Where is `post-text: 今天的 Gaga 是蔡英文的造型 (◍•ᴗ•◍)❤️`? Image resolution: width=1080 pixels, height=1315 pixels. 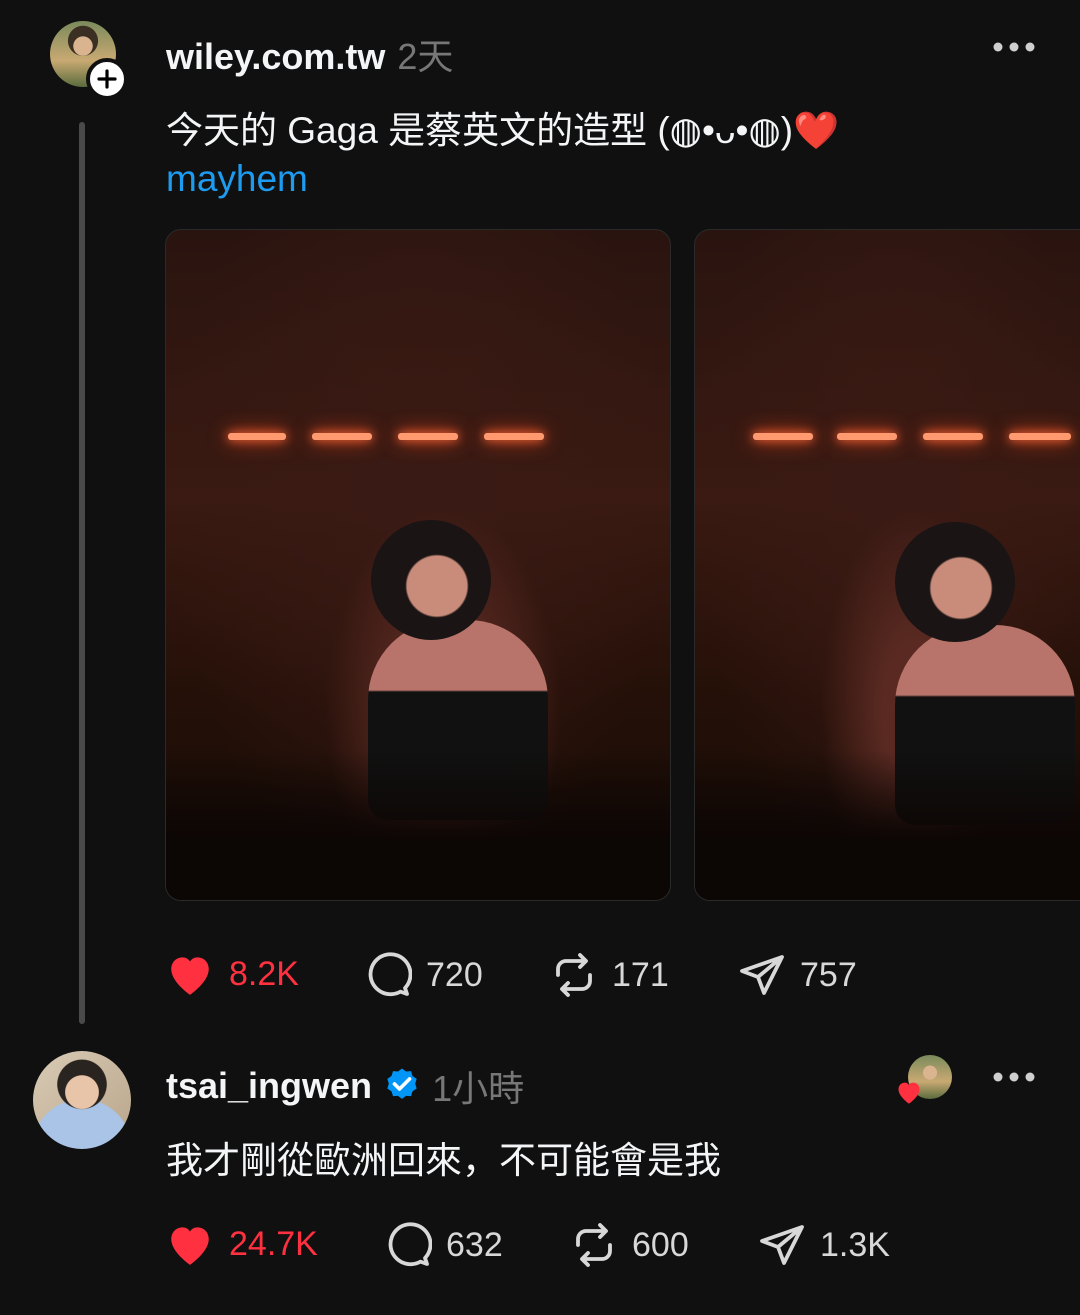 post-text: 今天的 Gaga 是蔡英文的造型 (◍•ᴗ•◍)❤️ is located at coordinates (503, 130).